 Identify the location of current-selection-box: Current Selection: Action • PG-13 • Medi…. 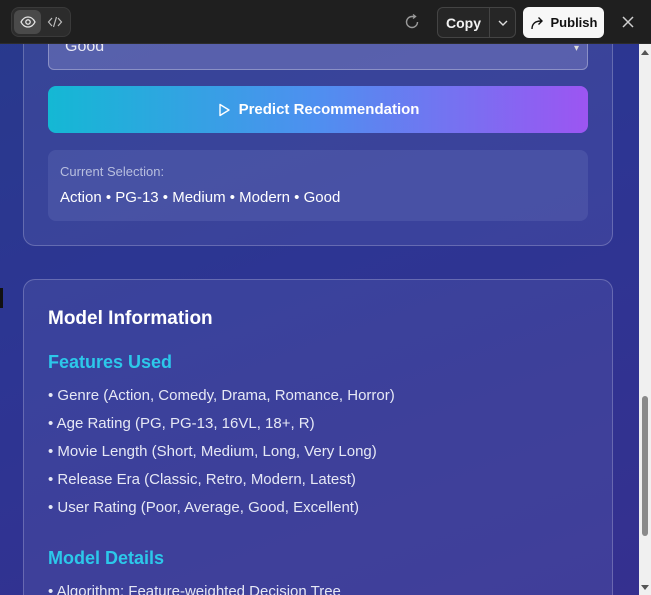
(318, 185).